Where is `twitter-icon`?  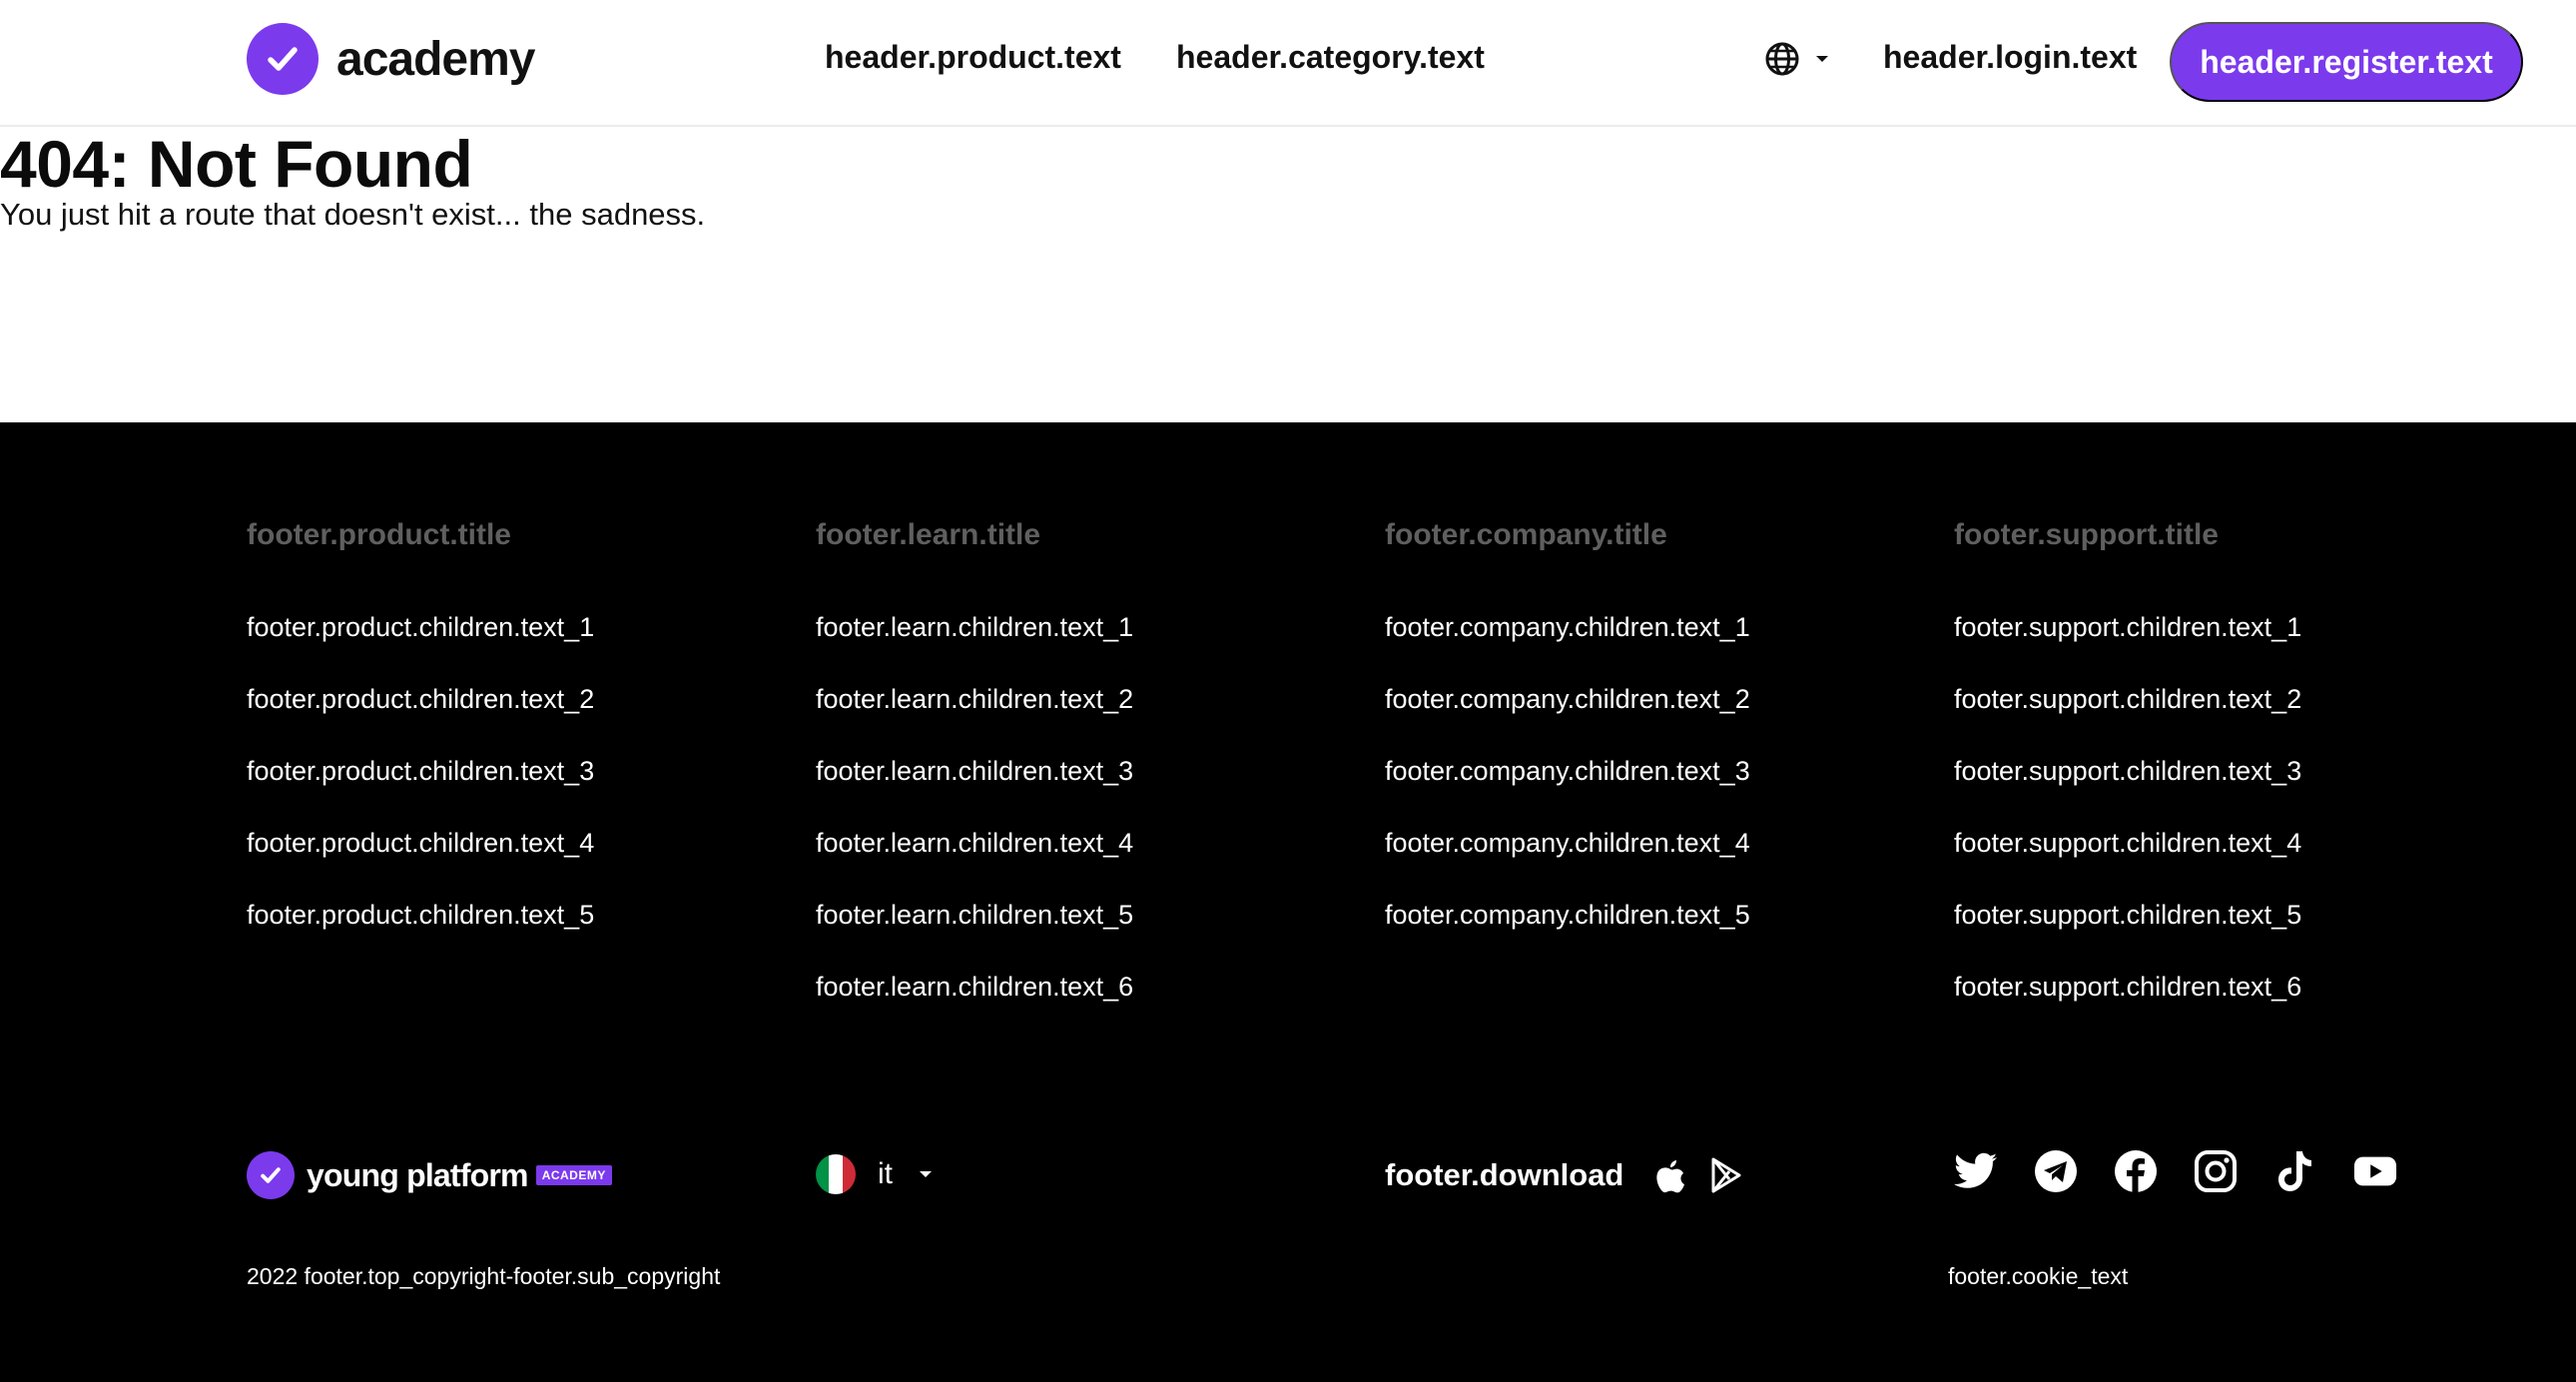 twitter-icon is located at coordinates (1976, 1171).